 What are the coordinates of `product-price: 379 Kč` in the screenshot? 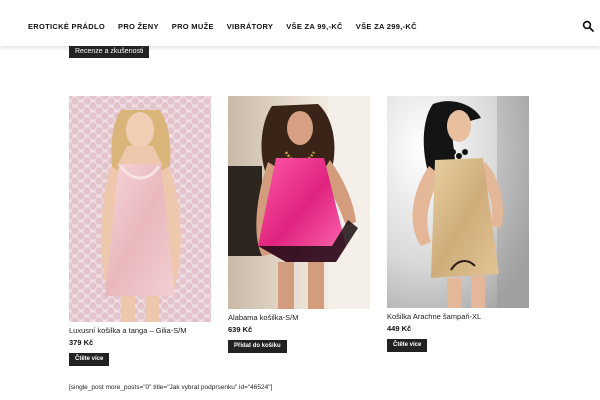 It's located at (81, 342).